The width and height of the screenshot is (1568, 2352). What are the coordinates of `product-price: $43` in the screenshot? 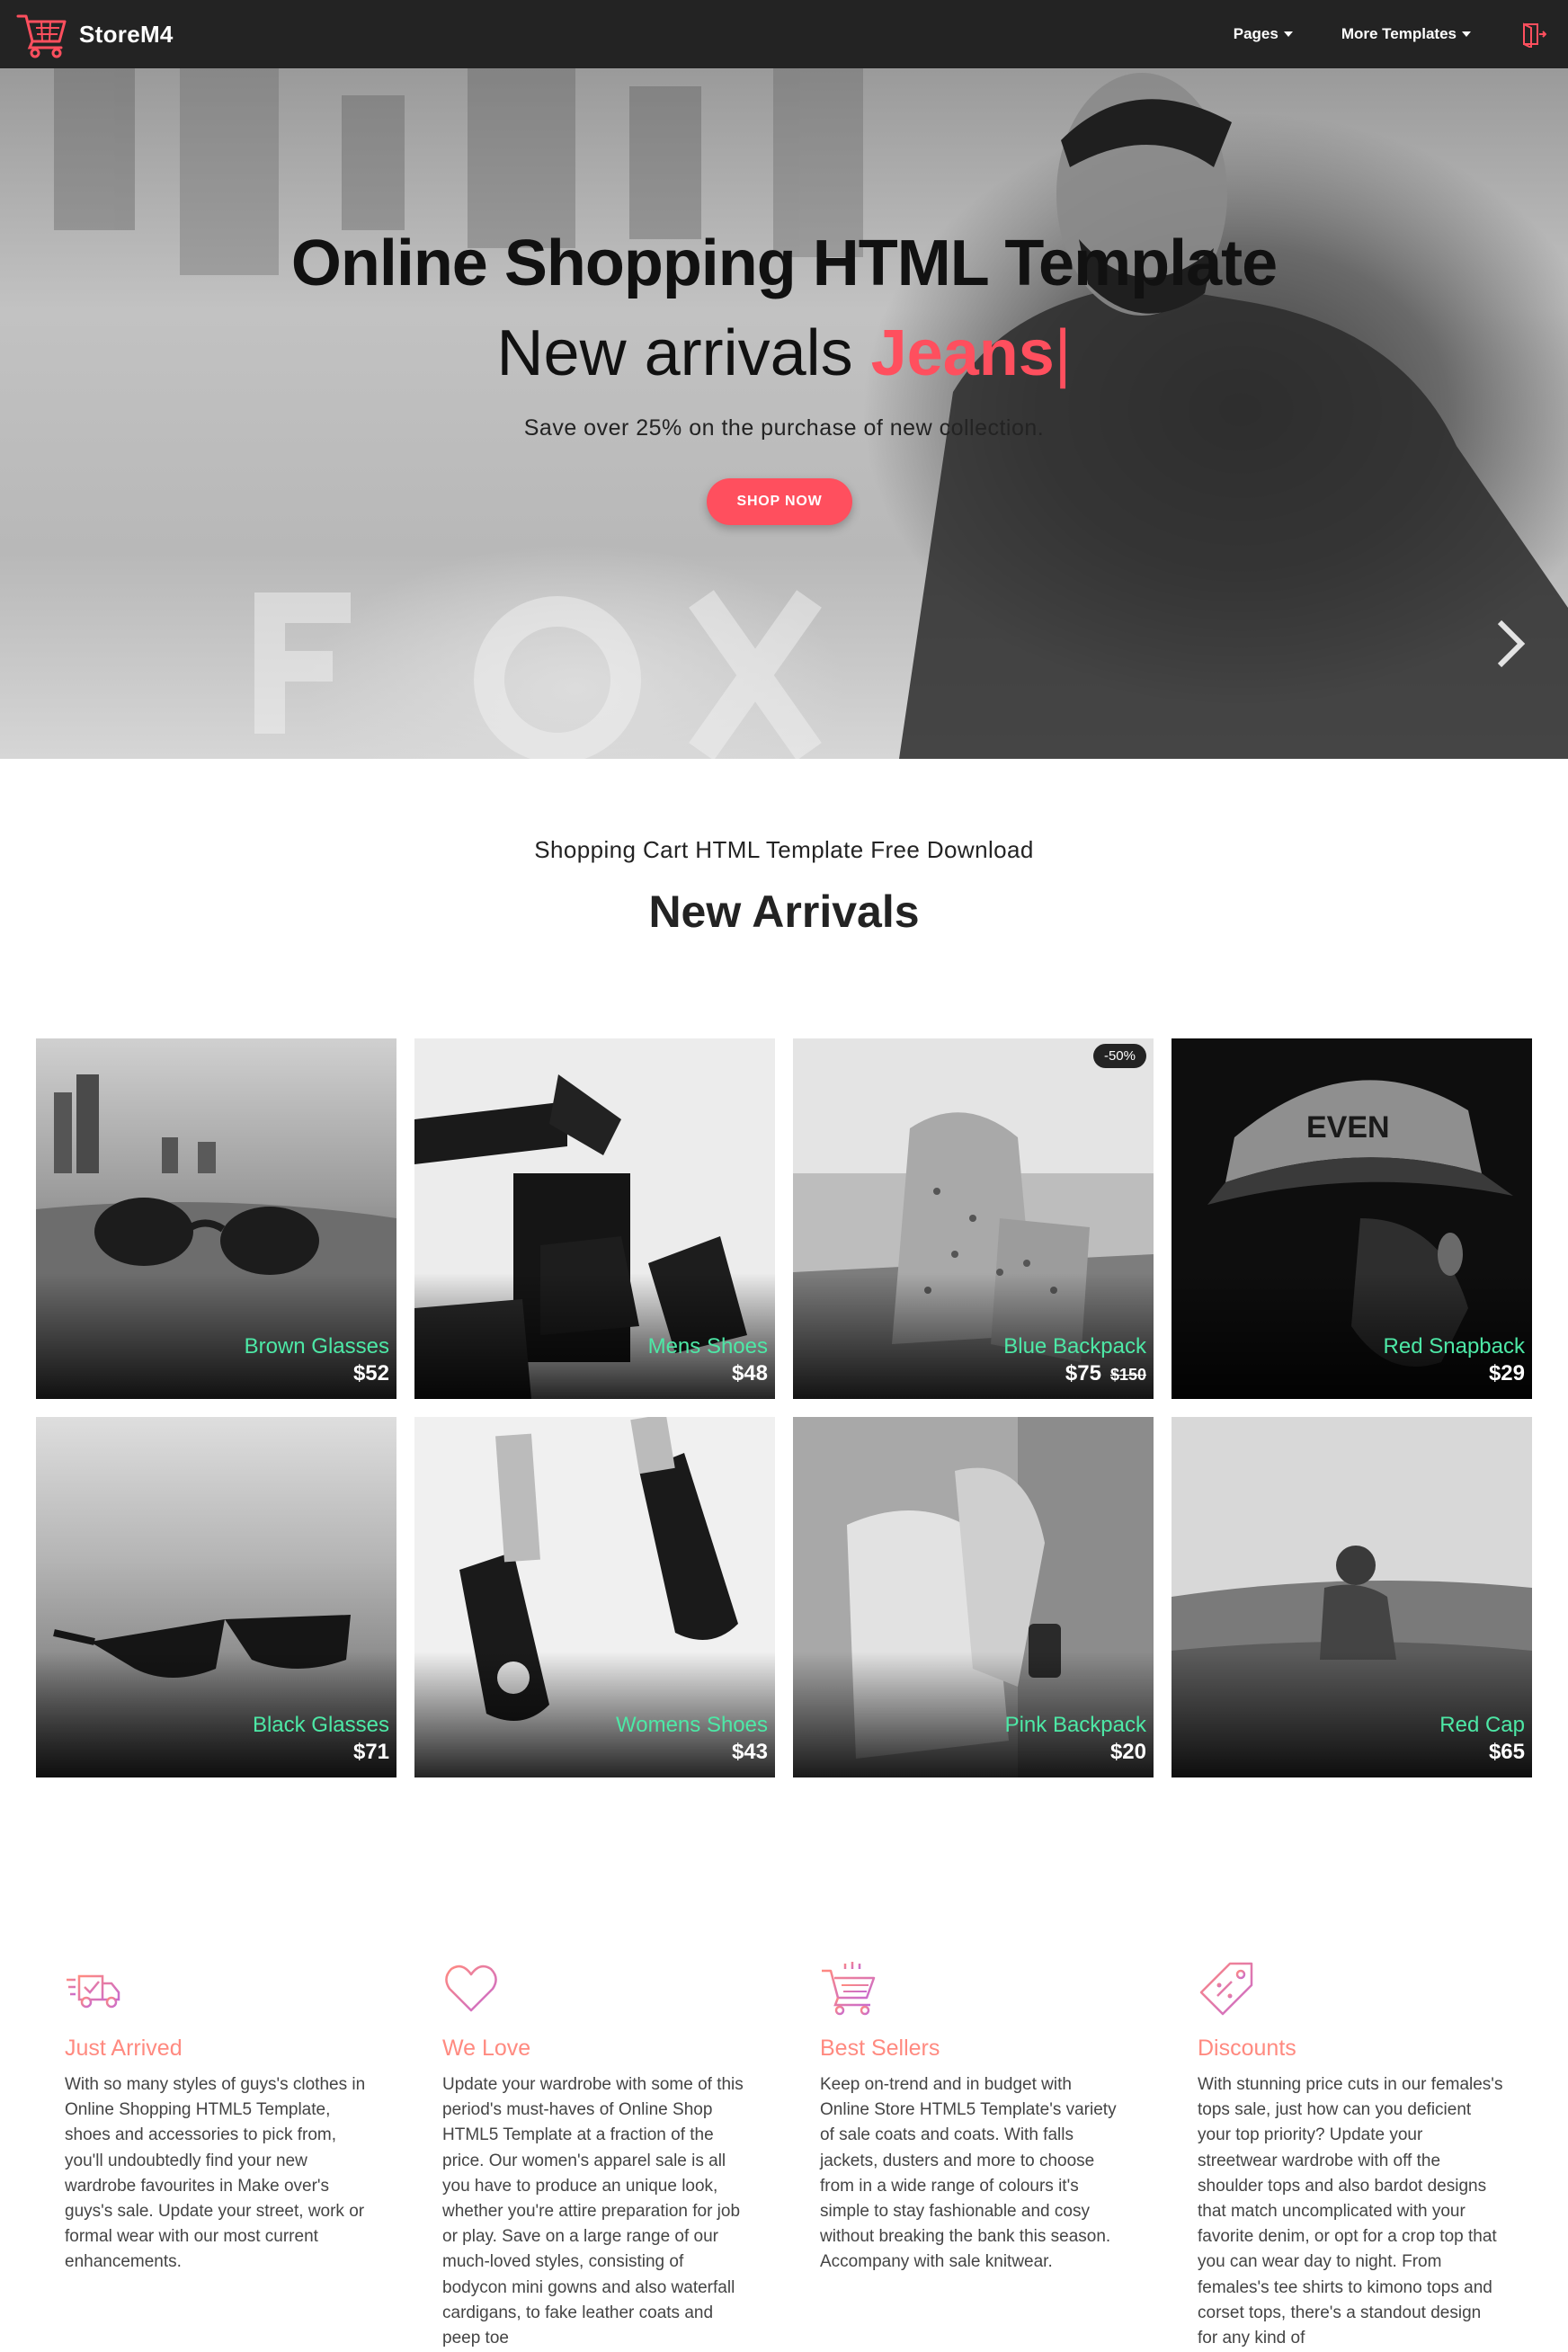 It's located at (750, 1752).